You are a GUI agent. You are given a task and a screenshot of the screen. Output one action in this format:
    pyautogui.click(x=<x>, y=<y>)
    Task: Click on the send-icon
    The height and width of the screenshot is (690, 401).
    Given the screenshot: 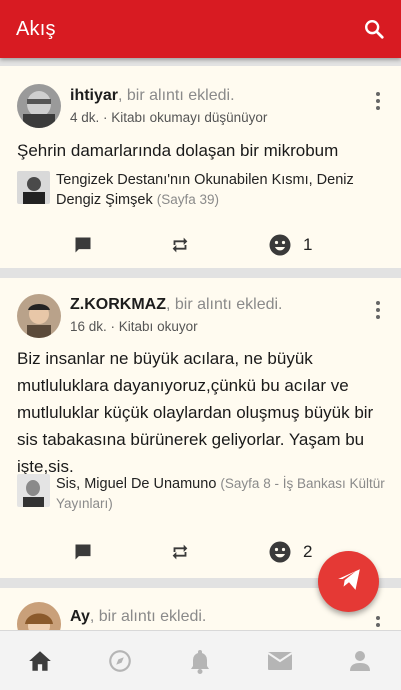 What is the action you would take?
    pyautogui.click(x=349, y=581)
    